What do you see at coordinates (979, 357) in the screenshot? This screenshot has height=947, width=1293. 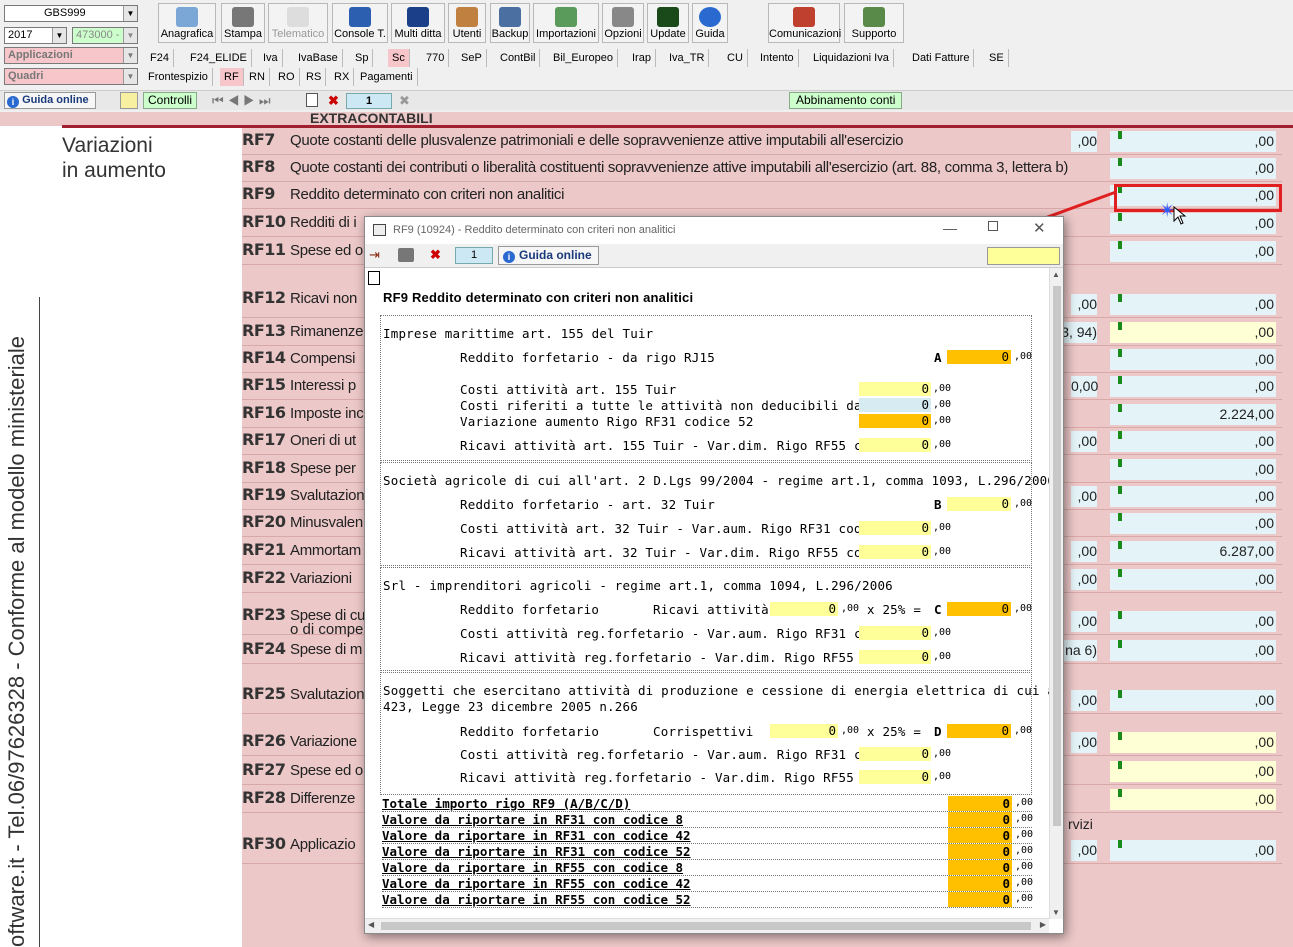 I see `sec1-reddito-a-field: 0` at bounding box center [979, 357].